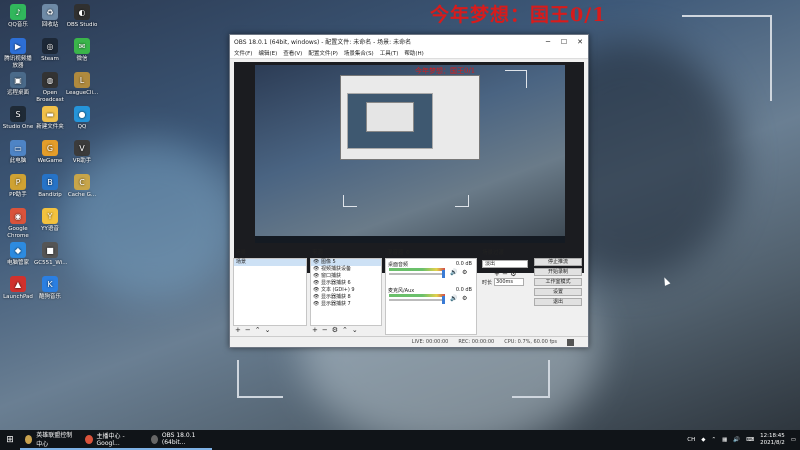 This screenshot has height=450, width=800. What do you see at coordinates (558, 262) in the screenshot?
I see `stop-streaming-button: 停止推流` at bounding box center [558, 262].